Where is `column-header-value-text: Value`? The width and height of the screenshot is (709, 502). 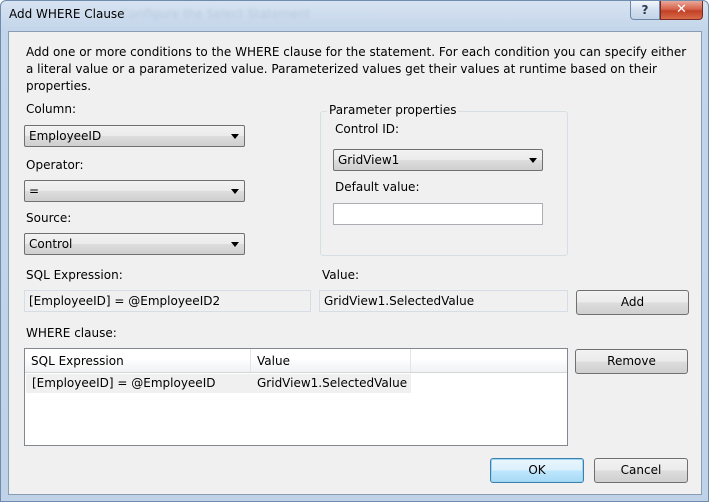 column-header-value-text: Value is located at coordinates (273, 361).